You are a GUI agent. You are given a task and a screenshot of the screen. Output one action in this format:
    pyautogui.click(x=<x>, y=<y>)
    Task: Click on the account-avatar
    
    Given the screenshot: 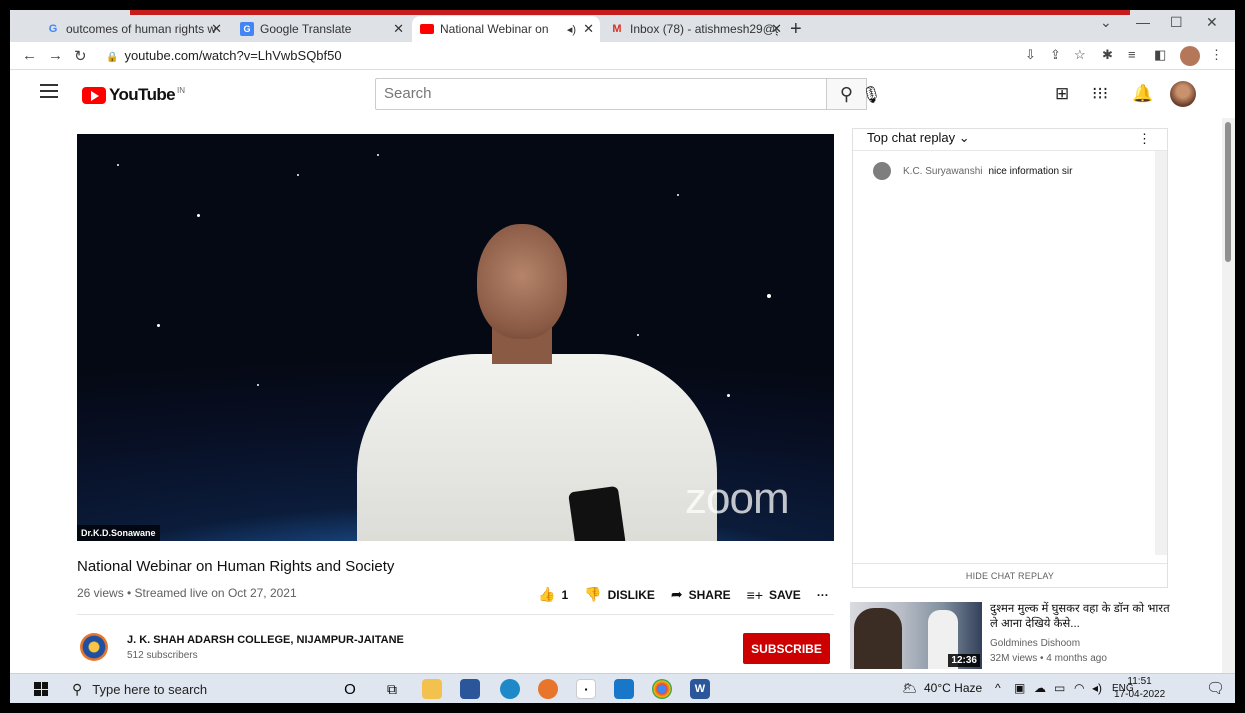 What is the action you would take?
    pyautogui.click(x=1183, y=94)
    